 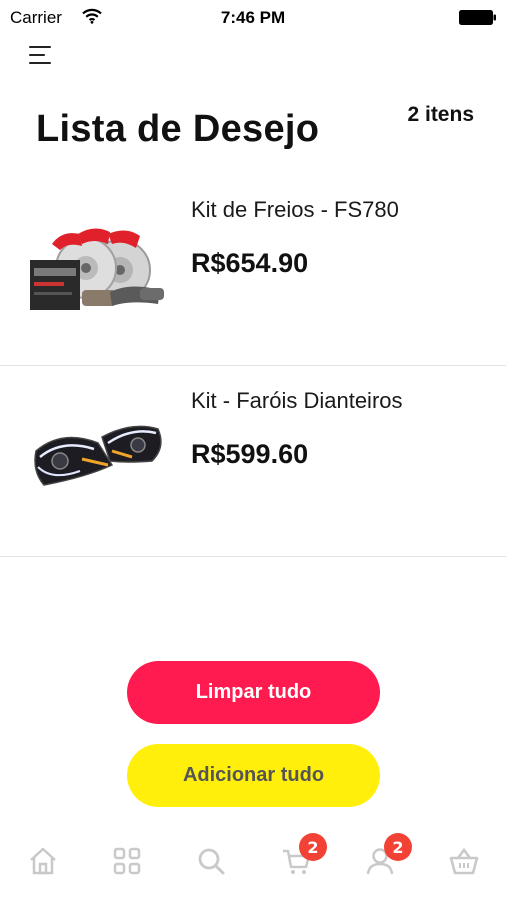 What do you see at coordinates (250, 454) in the screenshot?
I see `product-price: R$599.60` at bounding box center [250, 454].